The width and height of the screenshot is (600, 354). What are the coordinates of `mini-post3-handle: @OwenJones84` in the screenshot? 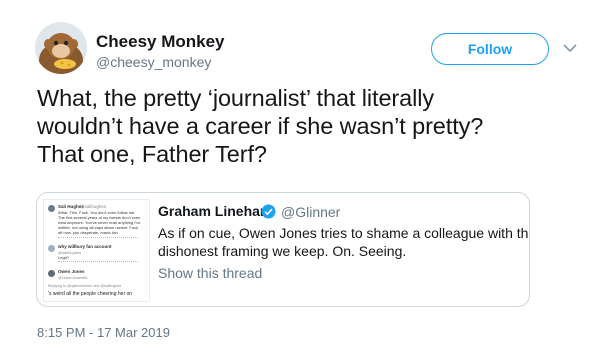 It's located at (73, 277).